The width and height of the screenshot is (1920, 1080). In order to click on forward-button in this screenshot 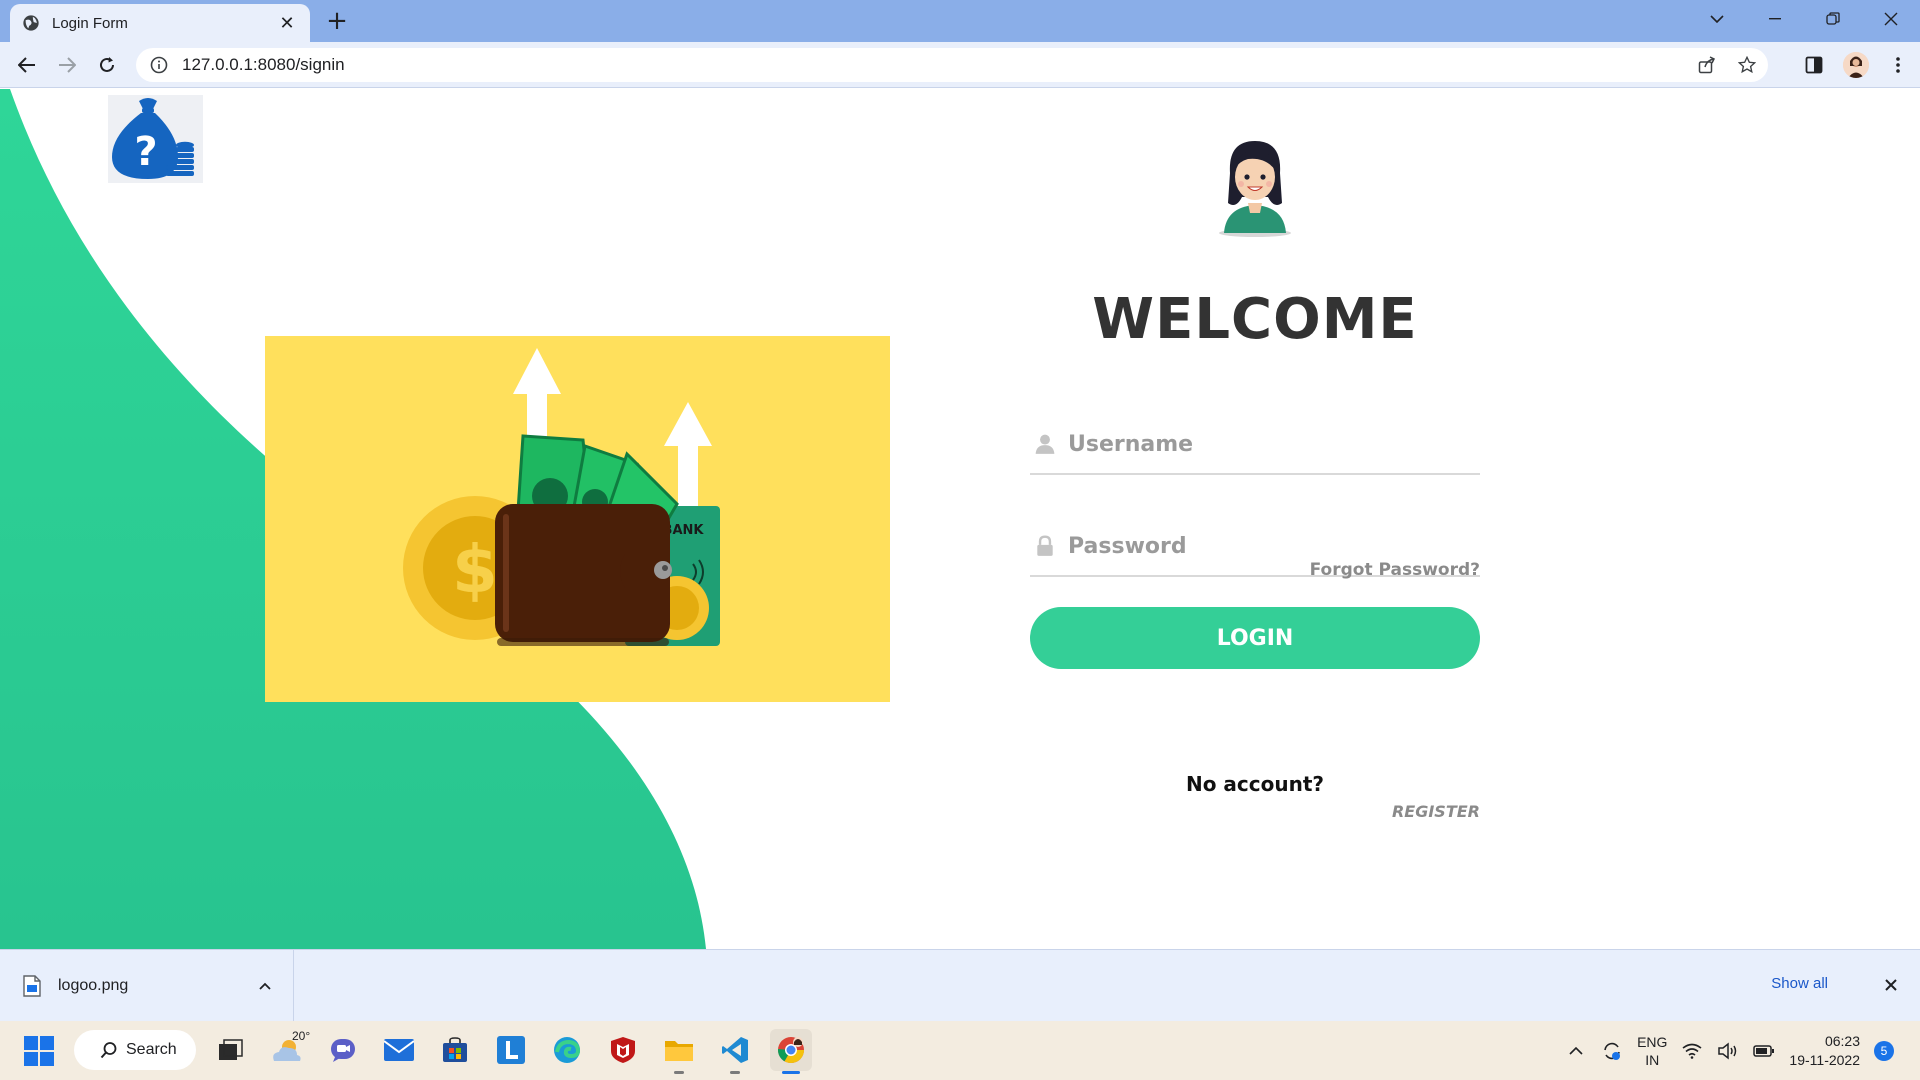, I will do `click(67, 65)`.